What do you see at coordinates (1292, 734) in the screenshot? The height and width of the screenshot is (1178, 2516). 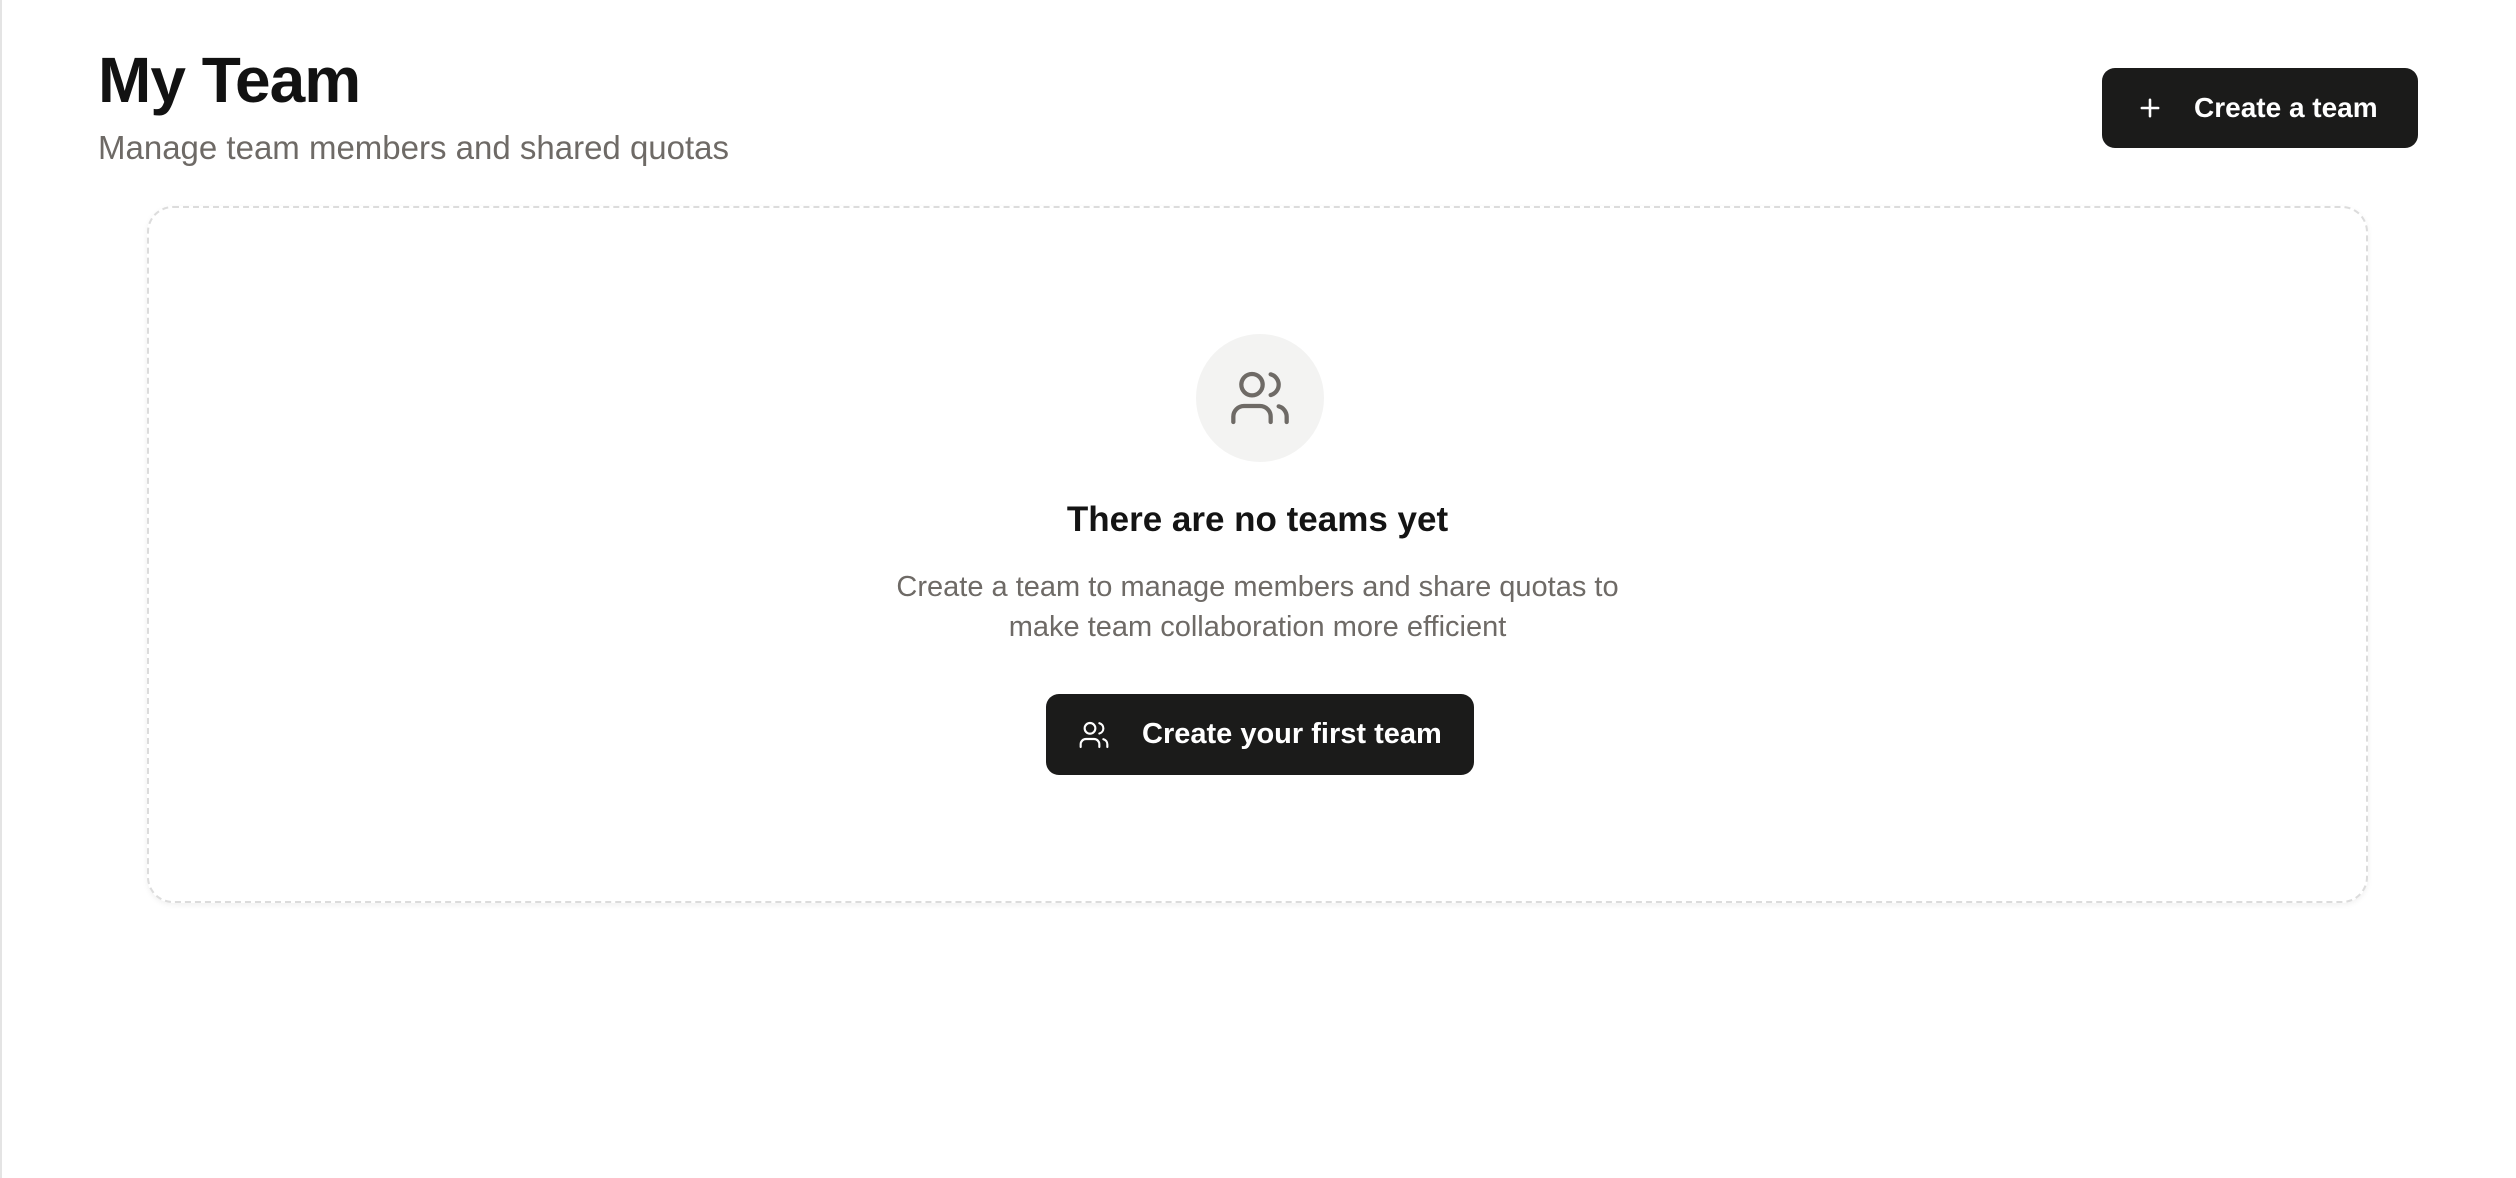 I see `create-first-team-button-label: Create your first team` at bounding box center [1292, 734].